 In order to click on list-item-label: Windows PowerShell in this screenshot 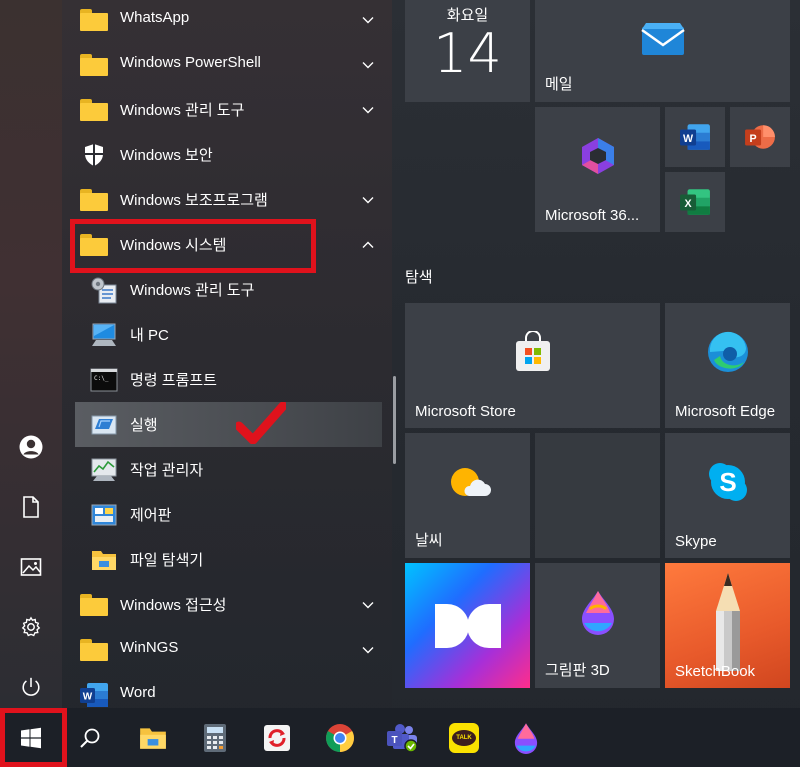, I will do `click(190, 62)`.